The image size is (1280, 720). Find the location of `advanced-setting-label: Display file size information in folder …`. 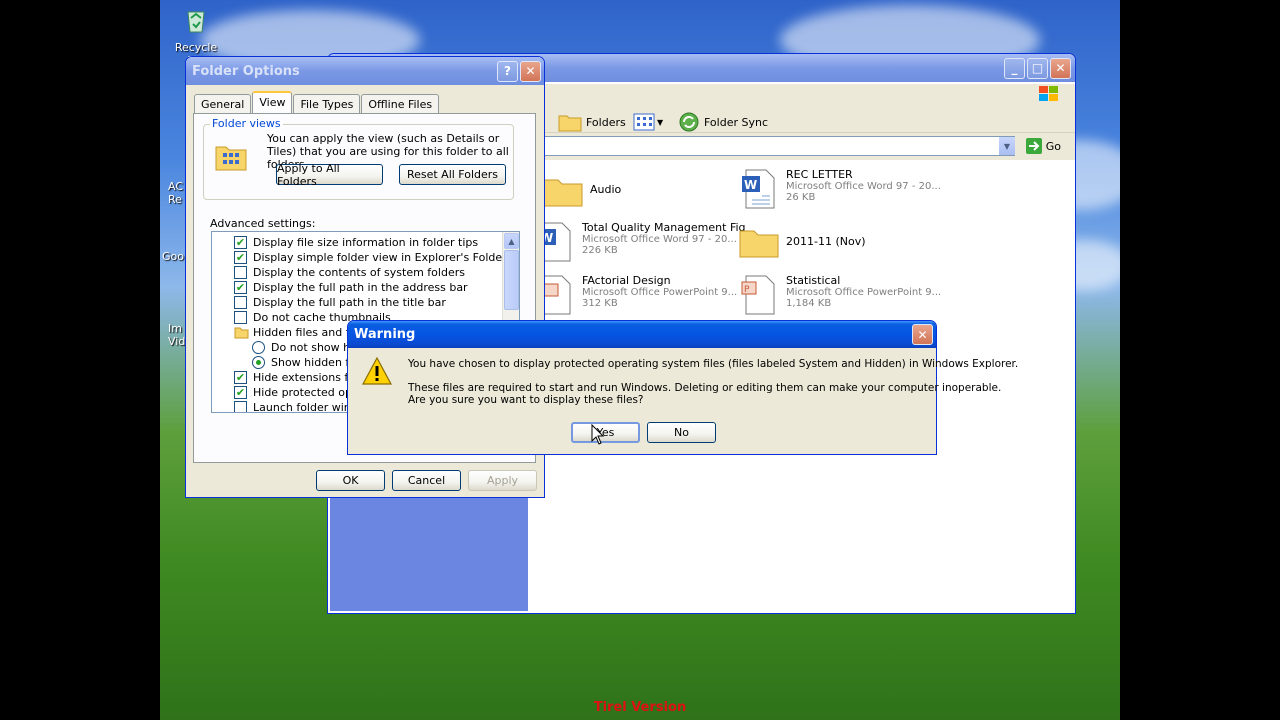

advanced-setting-label: Display file size information in folder … is located at coordinates (366, 242).